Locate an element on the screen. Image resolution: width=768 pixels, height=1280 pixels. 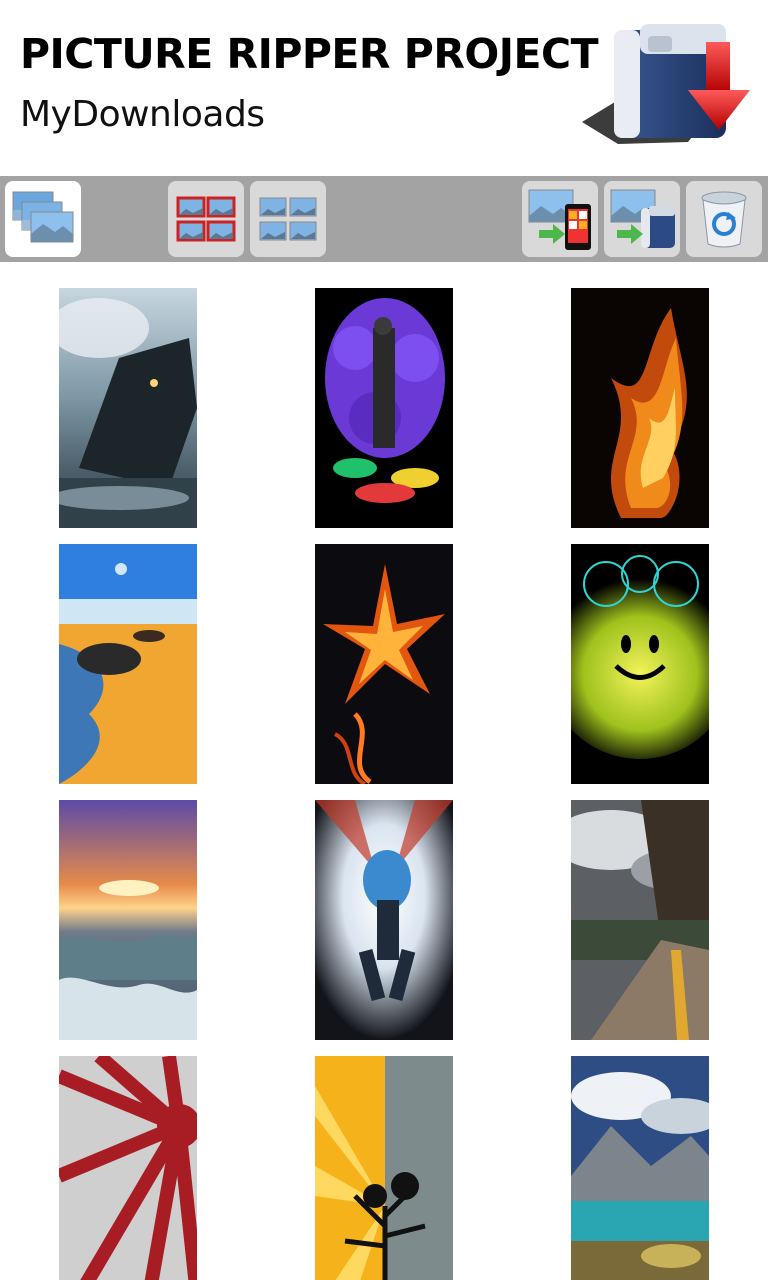
save-to-folder-button is located at coordinates (642, 219).